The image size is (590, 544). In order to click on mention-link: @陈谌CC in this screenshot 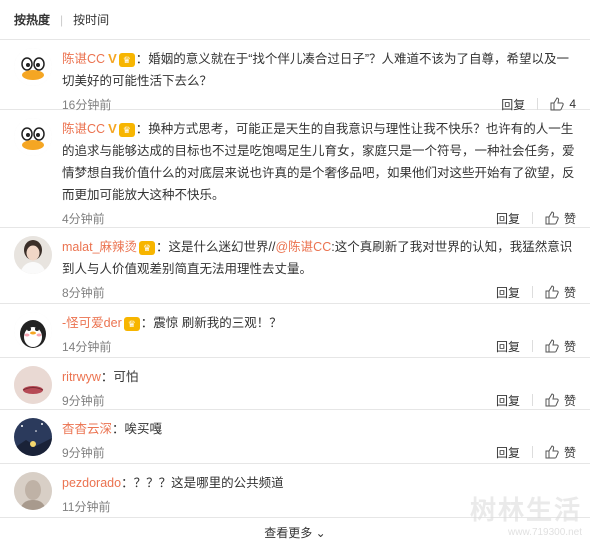, I will do `click(303, 247)`.